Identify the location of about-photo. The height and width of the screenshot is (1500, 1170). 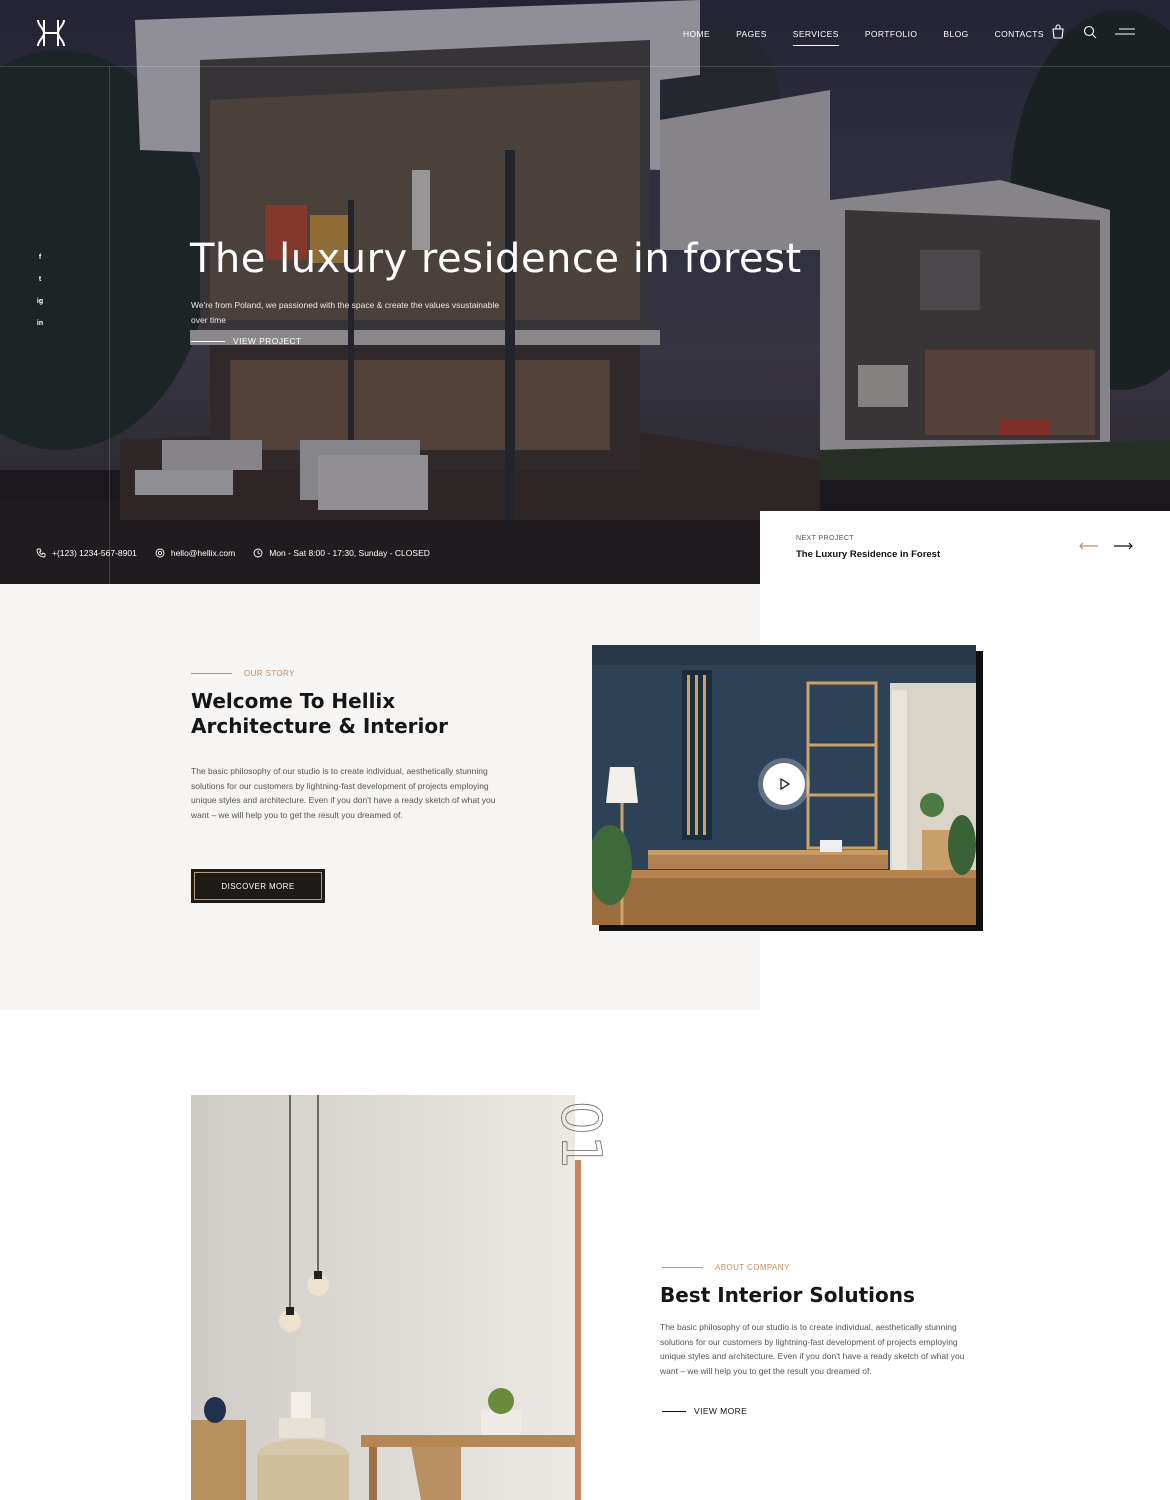
(383, 1297).